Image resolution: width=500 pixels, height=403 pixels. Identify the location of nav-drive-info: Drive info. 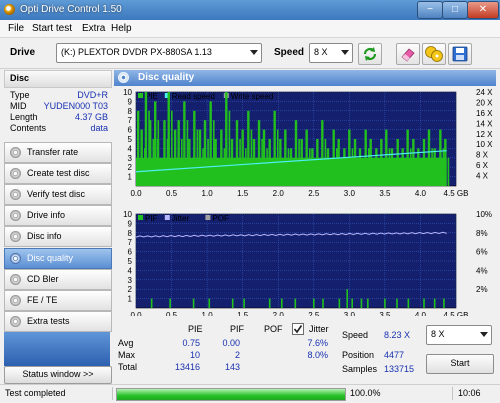
(58, 215).